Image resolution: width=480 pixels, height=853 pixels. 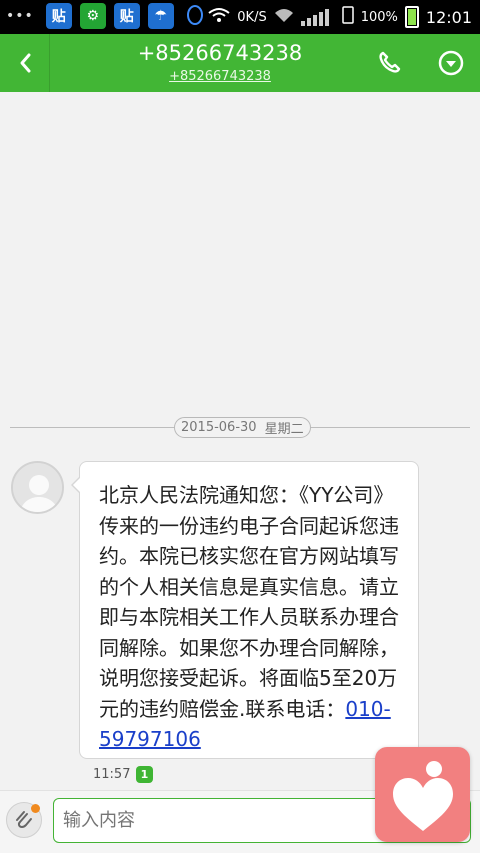 I want to click on battery-percent: 100%, so click(x=379, y=17).